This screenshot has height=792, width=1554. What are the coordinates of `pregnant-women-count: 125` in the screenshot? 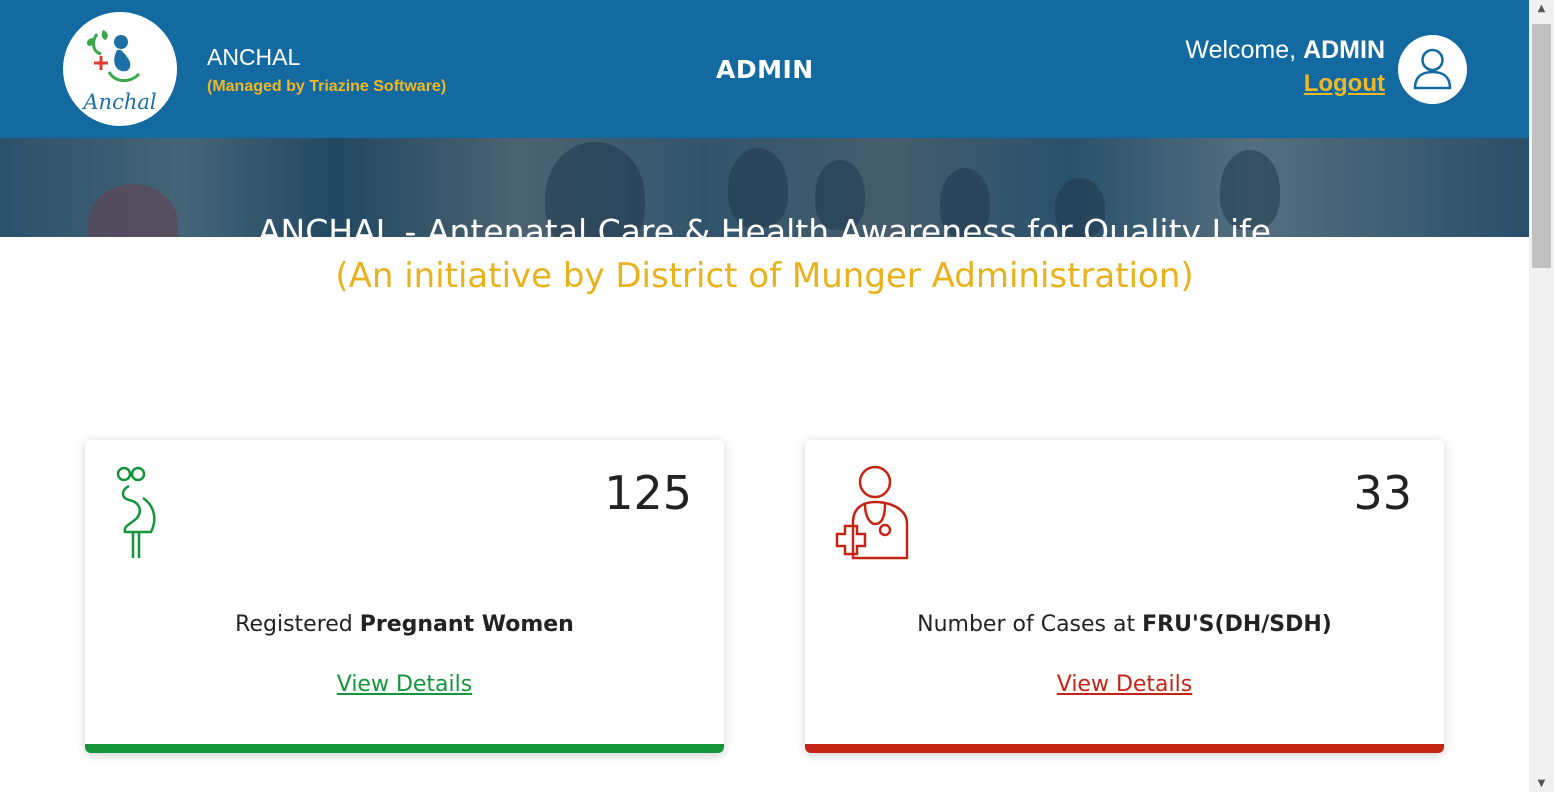 It's located at (648, 493).